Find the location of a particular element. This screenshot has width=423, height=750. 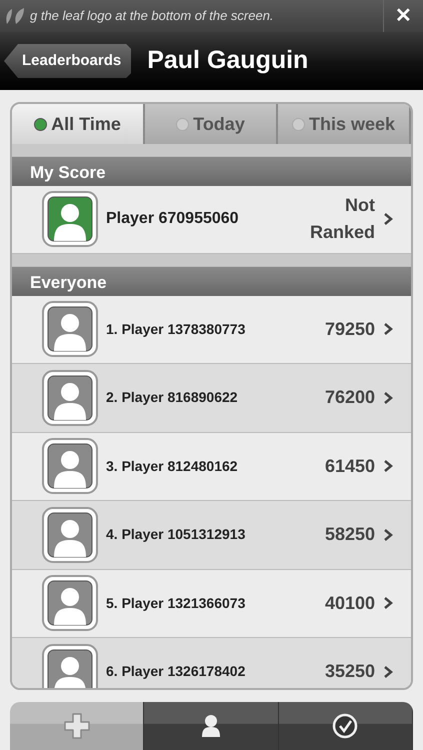

person-icon is located at coordinates (211, 726).